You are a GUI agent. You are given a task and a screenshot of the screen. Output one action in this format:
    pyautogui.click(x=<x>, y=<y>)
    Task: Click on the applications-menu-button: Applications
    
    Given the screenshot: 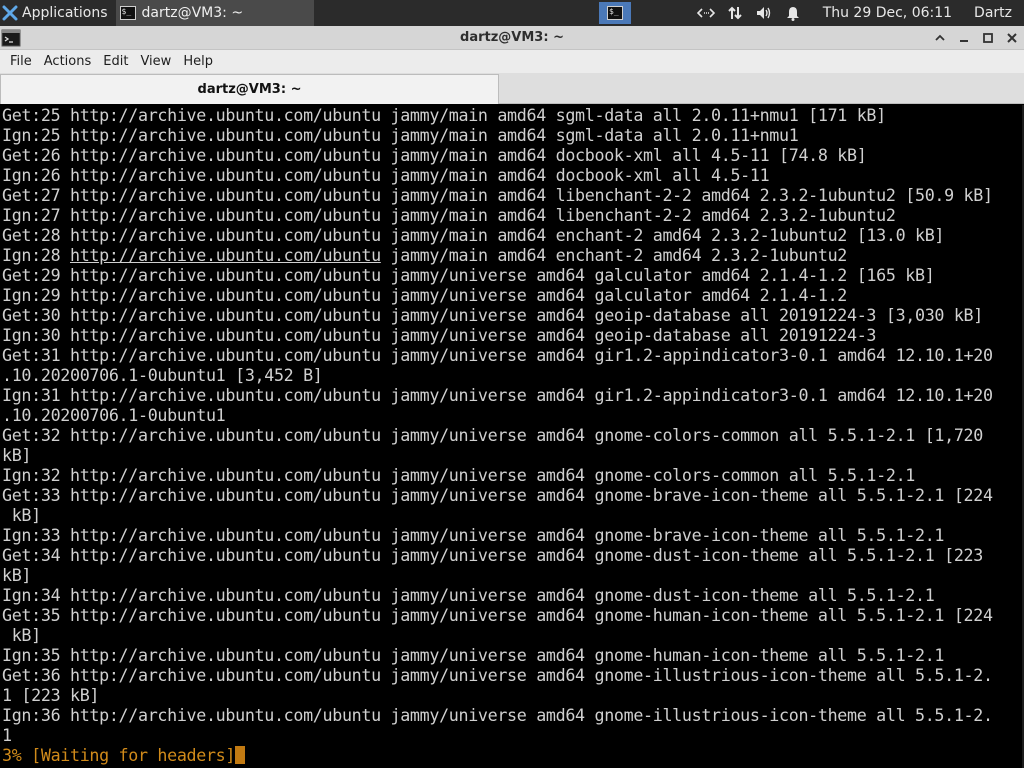 What is the action you would take?
    pyautogui.click(x=56, y=13)
    